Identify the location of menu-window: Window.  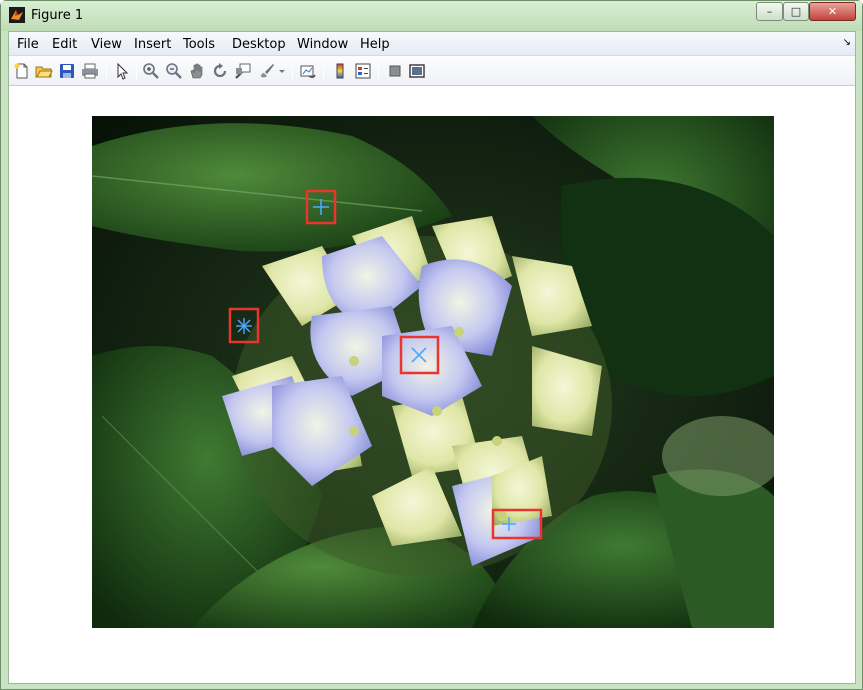
(322, 44).